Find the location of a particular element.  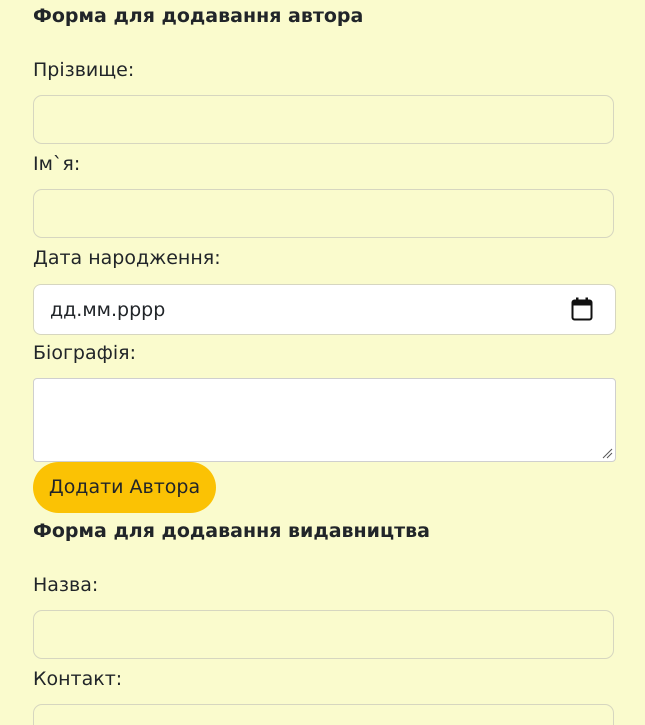

publisher-contact-label: Контакт: is located at coordinates (78, 679).